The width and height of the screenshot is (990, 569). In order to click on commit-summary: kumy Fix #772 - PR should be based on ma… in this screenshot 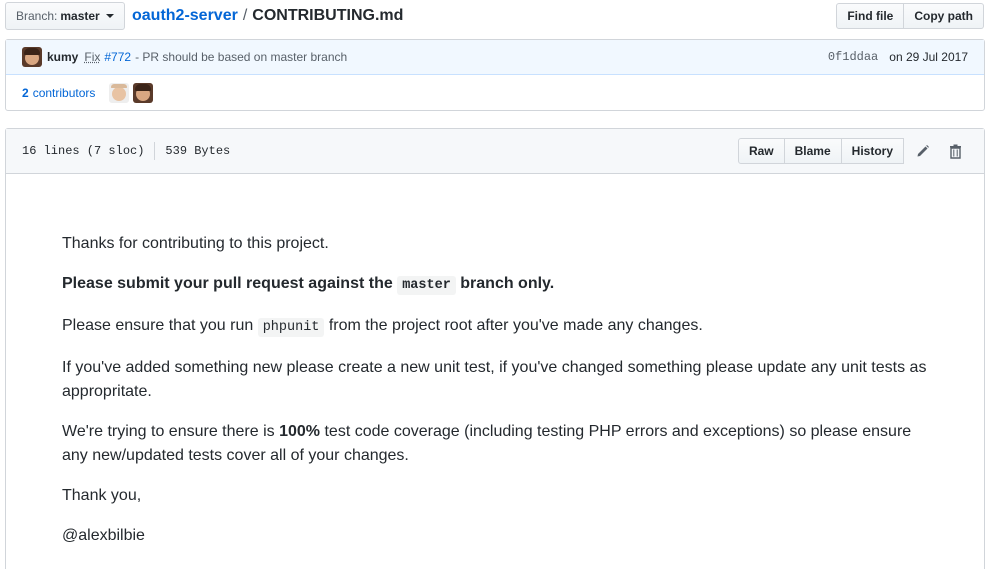, I will do `click(495, 57)`.